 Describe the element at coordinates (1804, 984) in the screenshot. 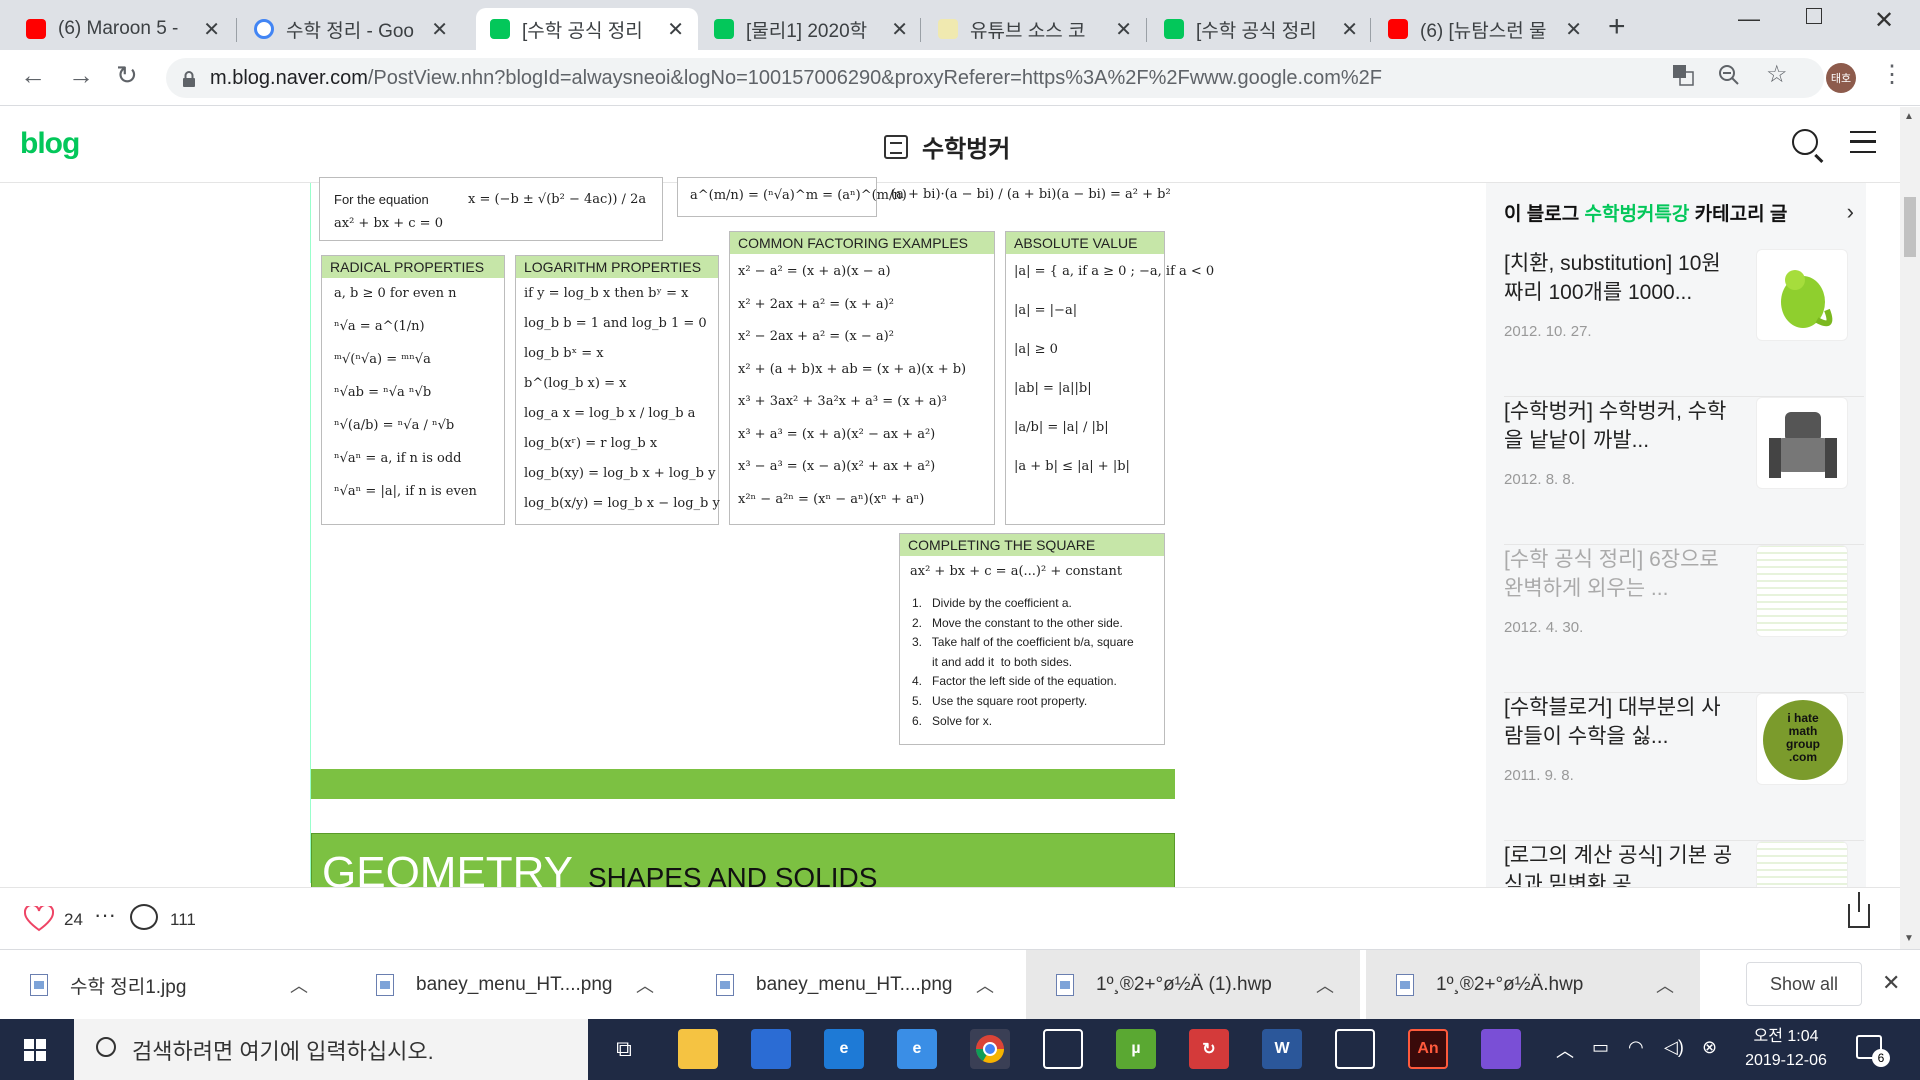

I see `show-all-button: Show all` at that location.